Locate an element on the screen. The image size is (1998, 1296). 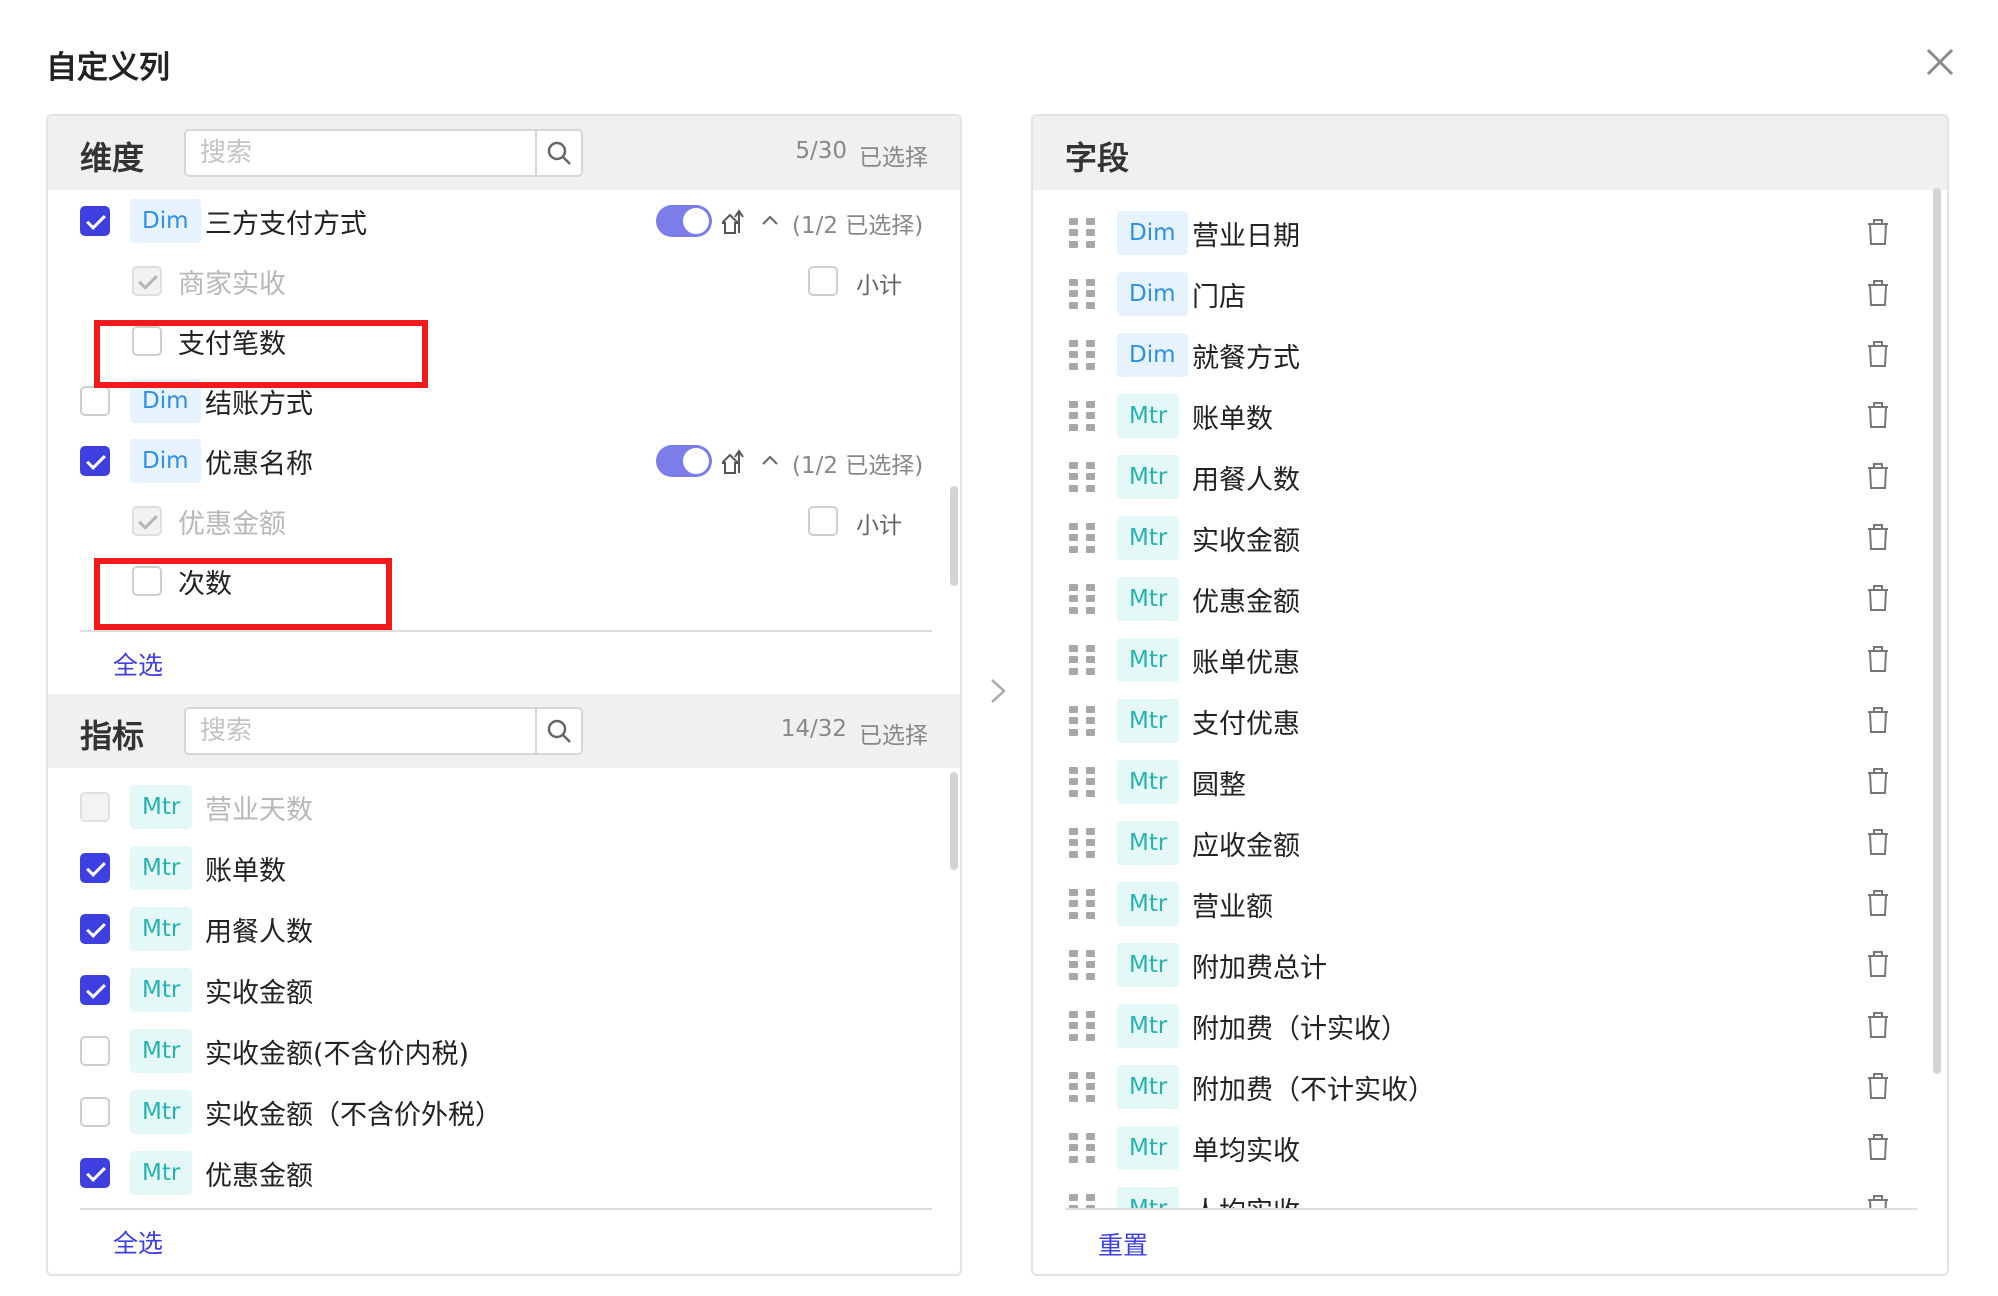
dimensions-select-all: 全选 is located at coordinates (138, 664).